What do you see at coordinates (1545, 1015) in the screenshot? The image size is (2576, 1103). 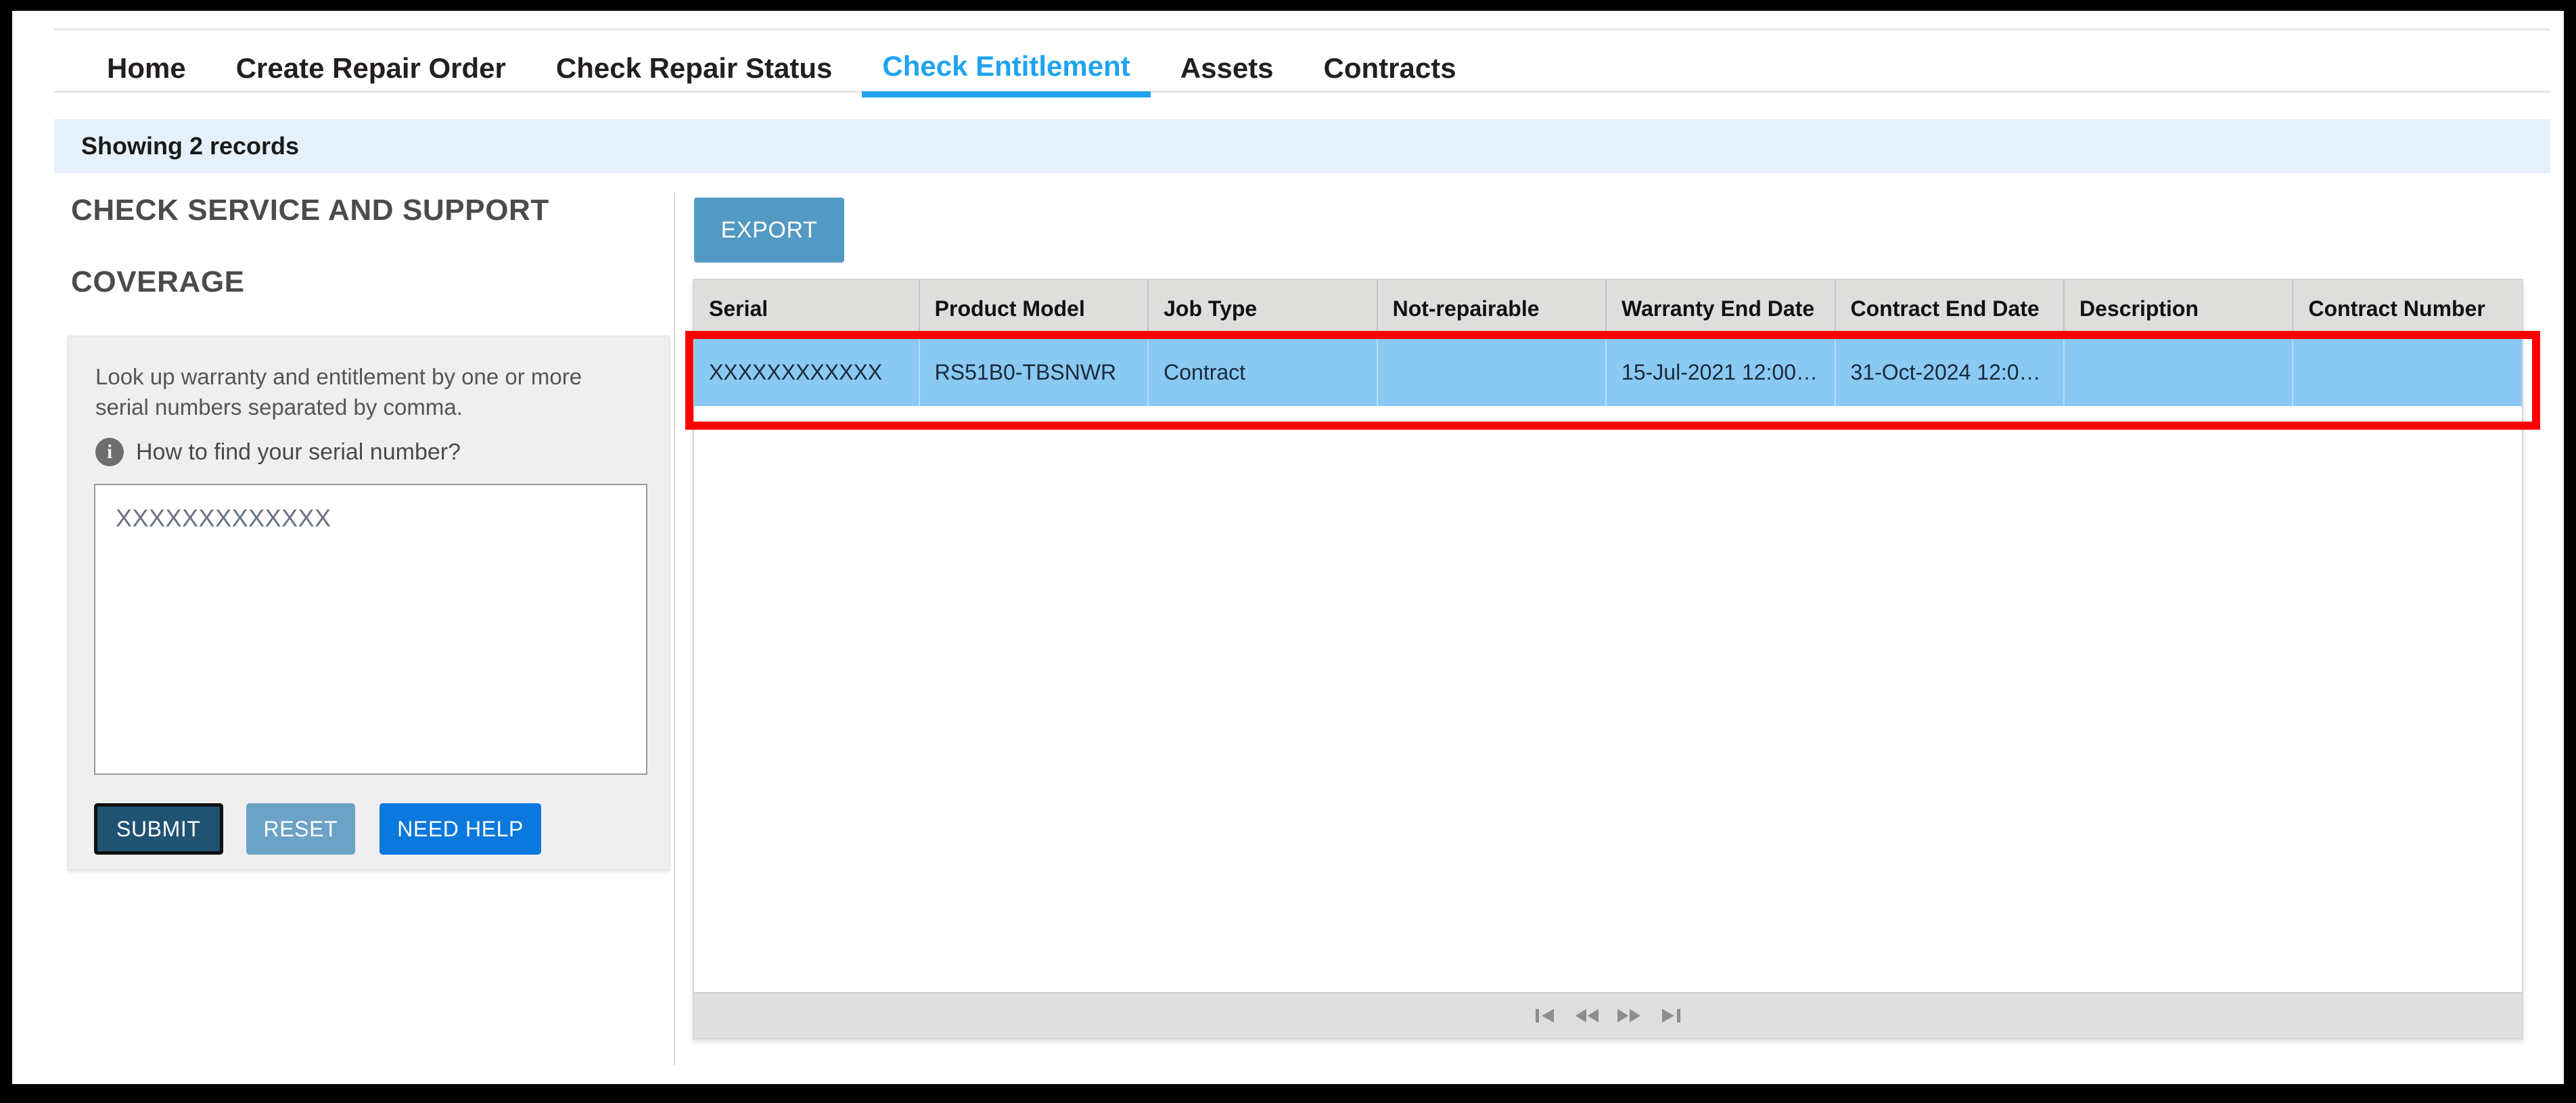 I see `first-page-icon` at bounding box center [1545, 1015].